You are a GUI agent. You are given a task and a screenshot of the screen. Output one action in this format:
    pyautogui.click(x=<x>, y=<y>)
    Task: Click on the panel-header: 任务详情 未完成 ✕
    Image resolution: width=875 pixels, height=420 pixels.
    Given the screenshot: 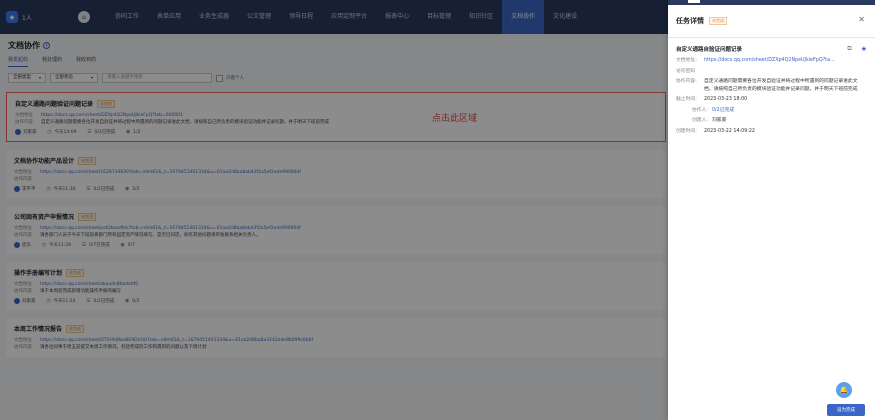 What is the action you would take?
    pyautogui.click(x=771, y=19)
    